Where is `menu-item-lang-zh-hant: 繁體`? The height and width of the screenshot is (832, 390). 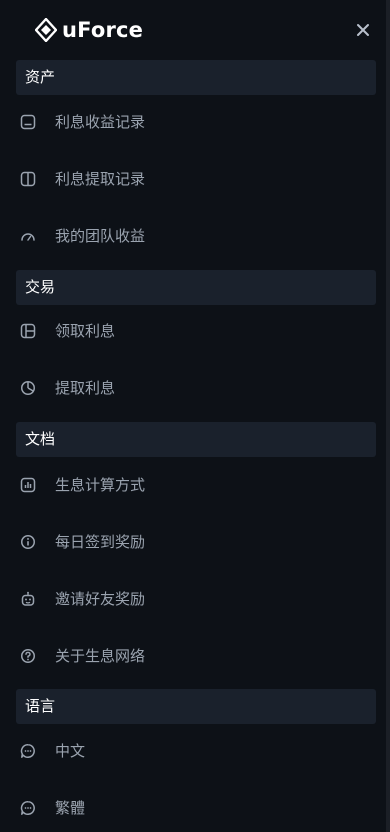
menu-item-lang-zh-hant: 繁體 is located at coordinates (193, 807).